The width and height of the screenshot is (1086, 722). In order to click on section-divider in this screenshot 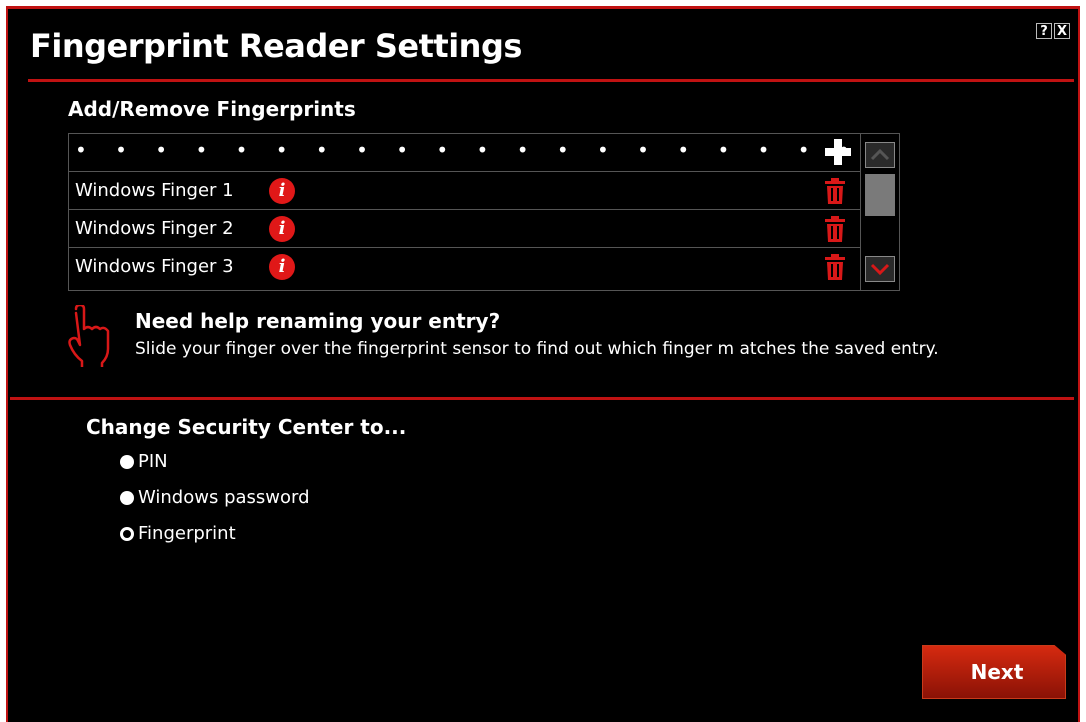, I will do `click(542, 398)`.